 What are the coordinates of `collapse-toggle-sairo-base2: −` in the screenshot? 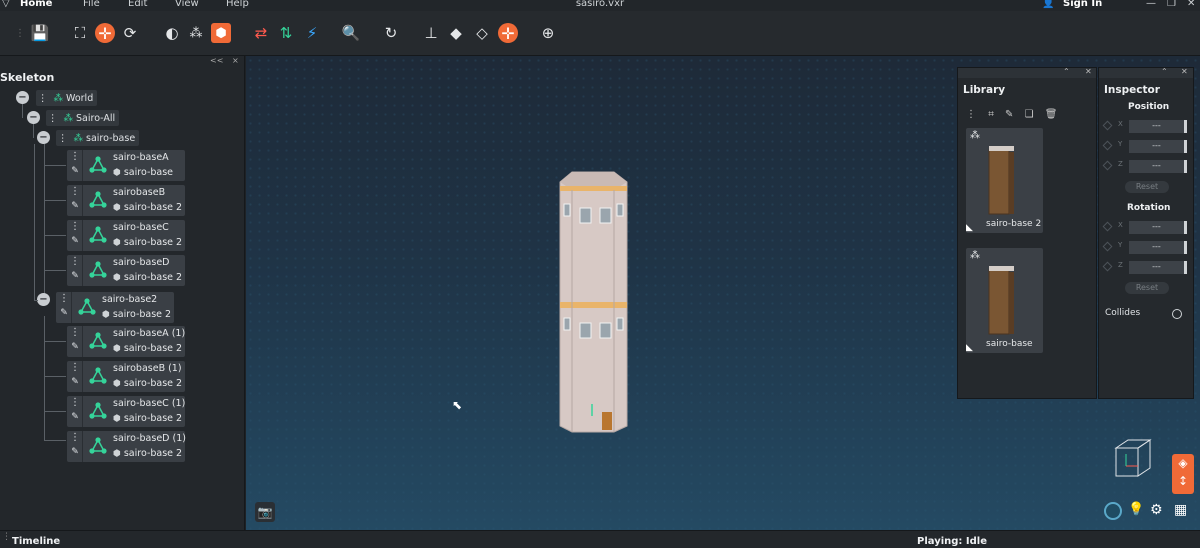 It's located at (43, 299).